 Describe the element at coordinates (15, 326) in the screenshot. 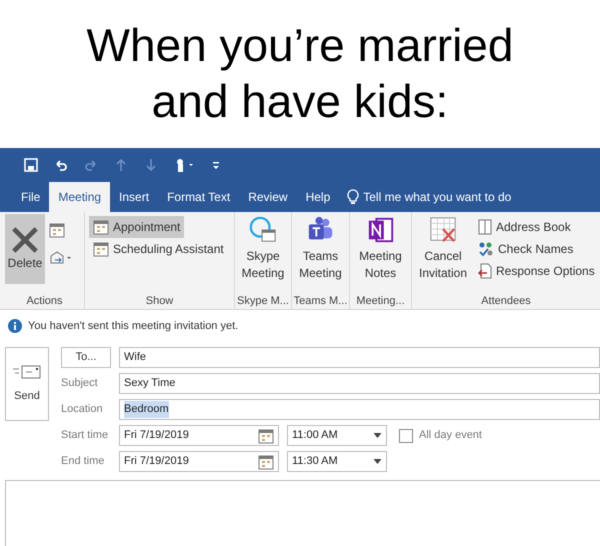

I see `info-icon` at that location.